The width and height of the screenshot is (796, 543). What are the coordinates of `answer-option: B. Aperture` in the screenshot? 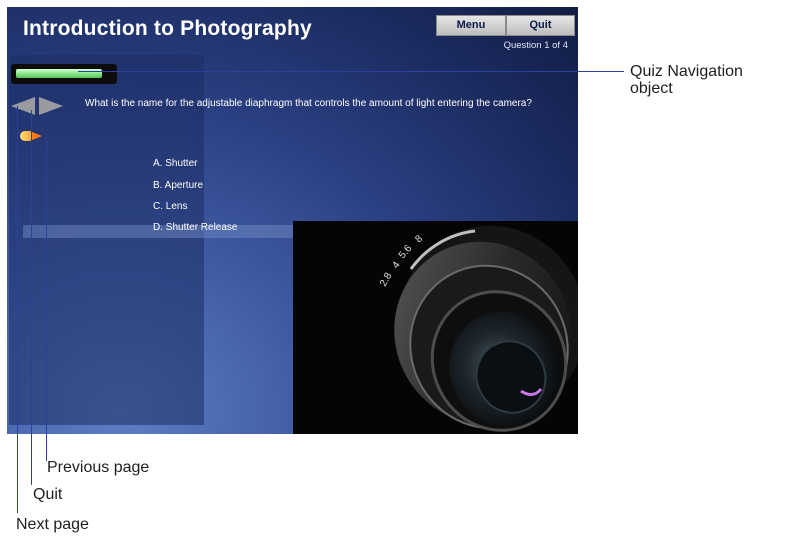 It's located at (178, 185).